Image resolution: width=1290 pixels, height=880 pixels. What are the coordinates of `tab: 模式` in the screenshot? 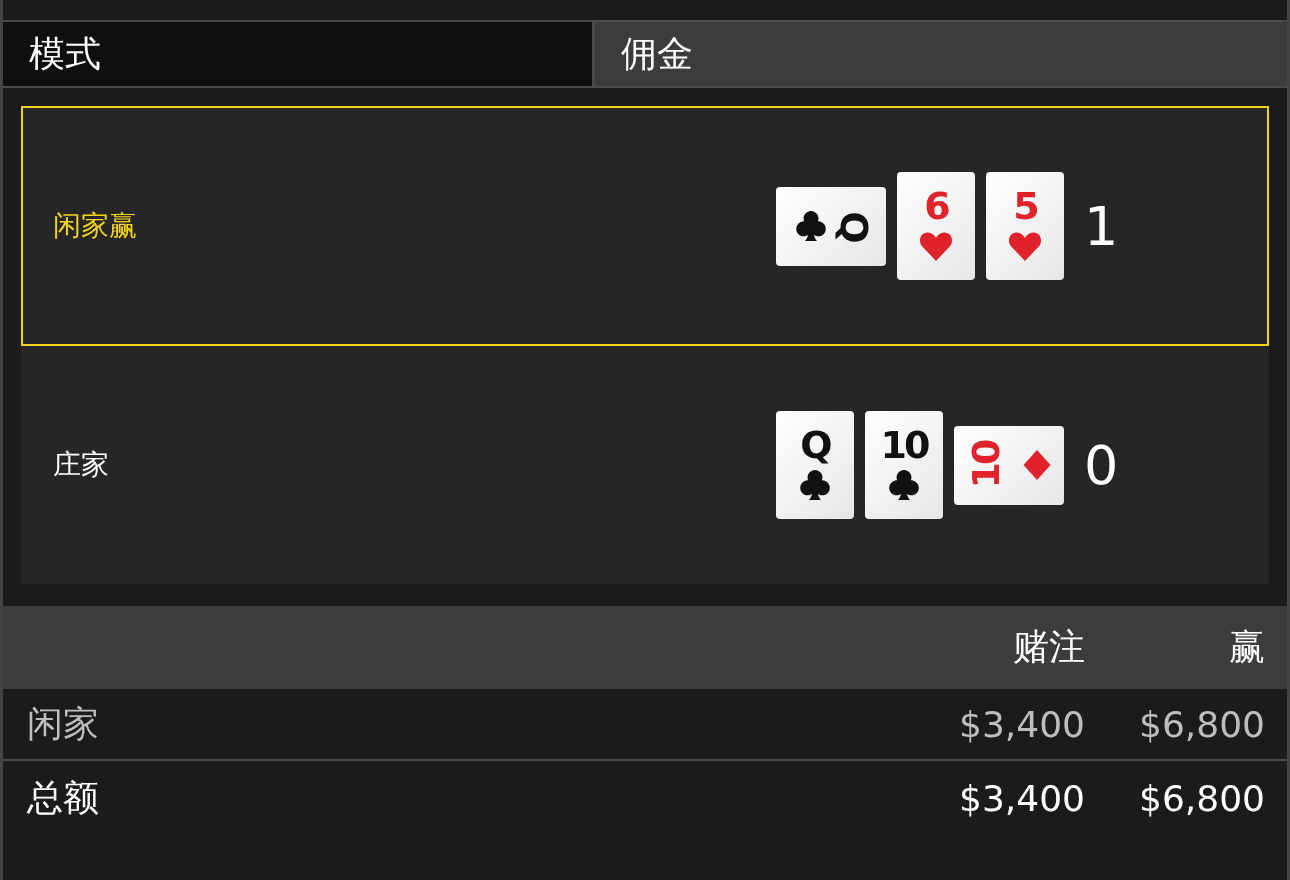 It's located at (299, 54).